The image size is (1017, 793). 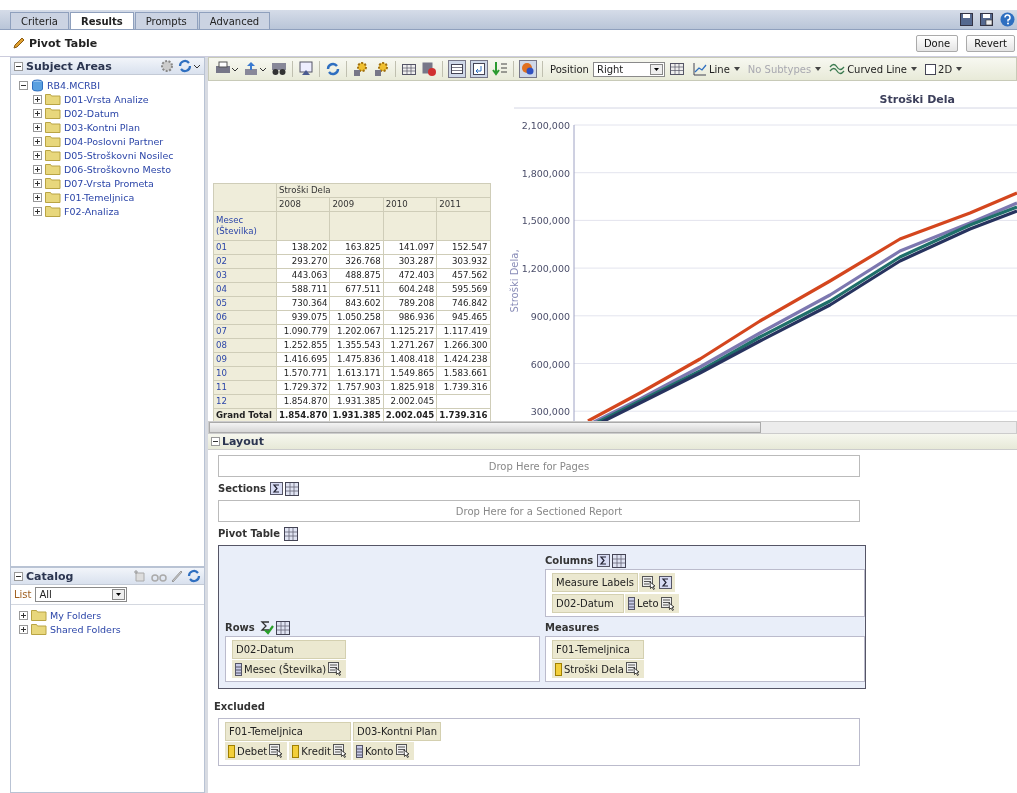 I want to click on table-cell: 1.757.903, so click(x=356, y=387).